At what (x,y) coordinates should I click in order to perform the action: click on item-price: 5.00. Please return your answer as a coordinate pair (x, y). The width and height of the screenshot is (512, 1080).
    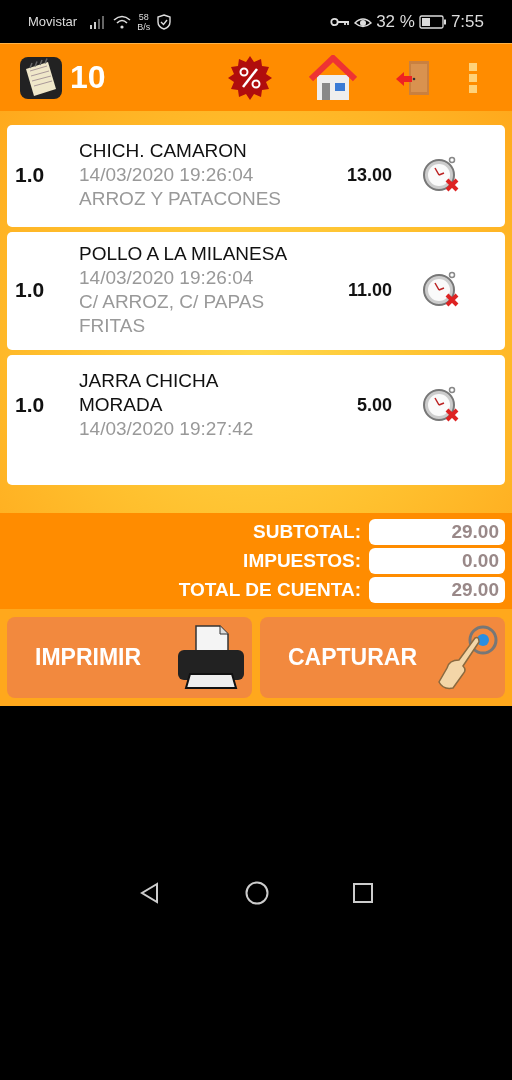
    Looking at the image, I should click on (373, 405).